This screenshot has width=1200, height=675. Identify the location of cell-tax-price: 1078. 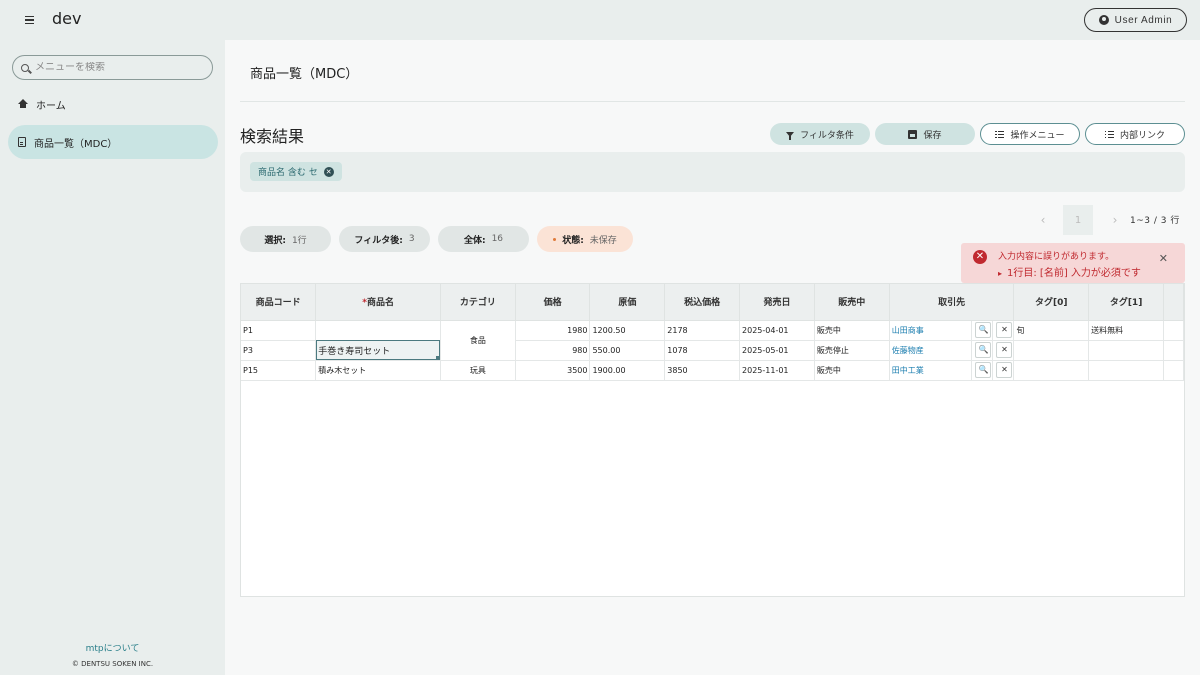
(702, 350).